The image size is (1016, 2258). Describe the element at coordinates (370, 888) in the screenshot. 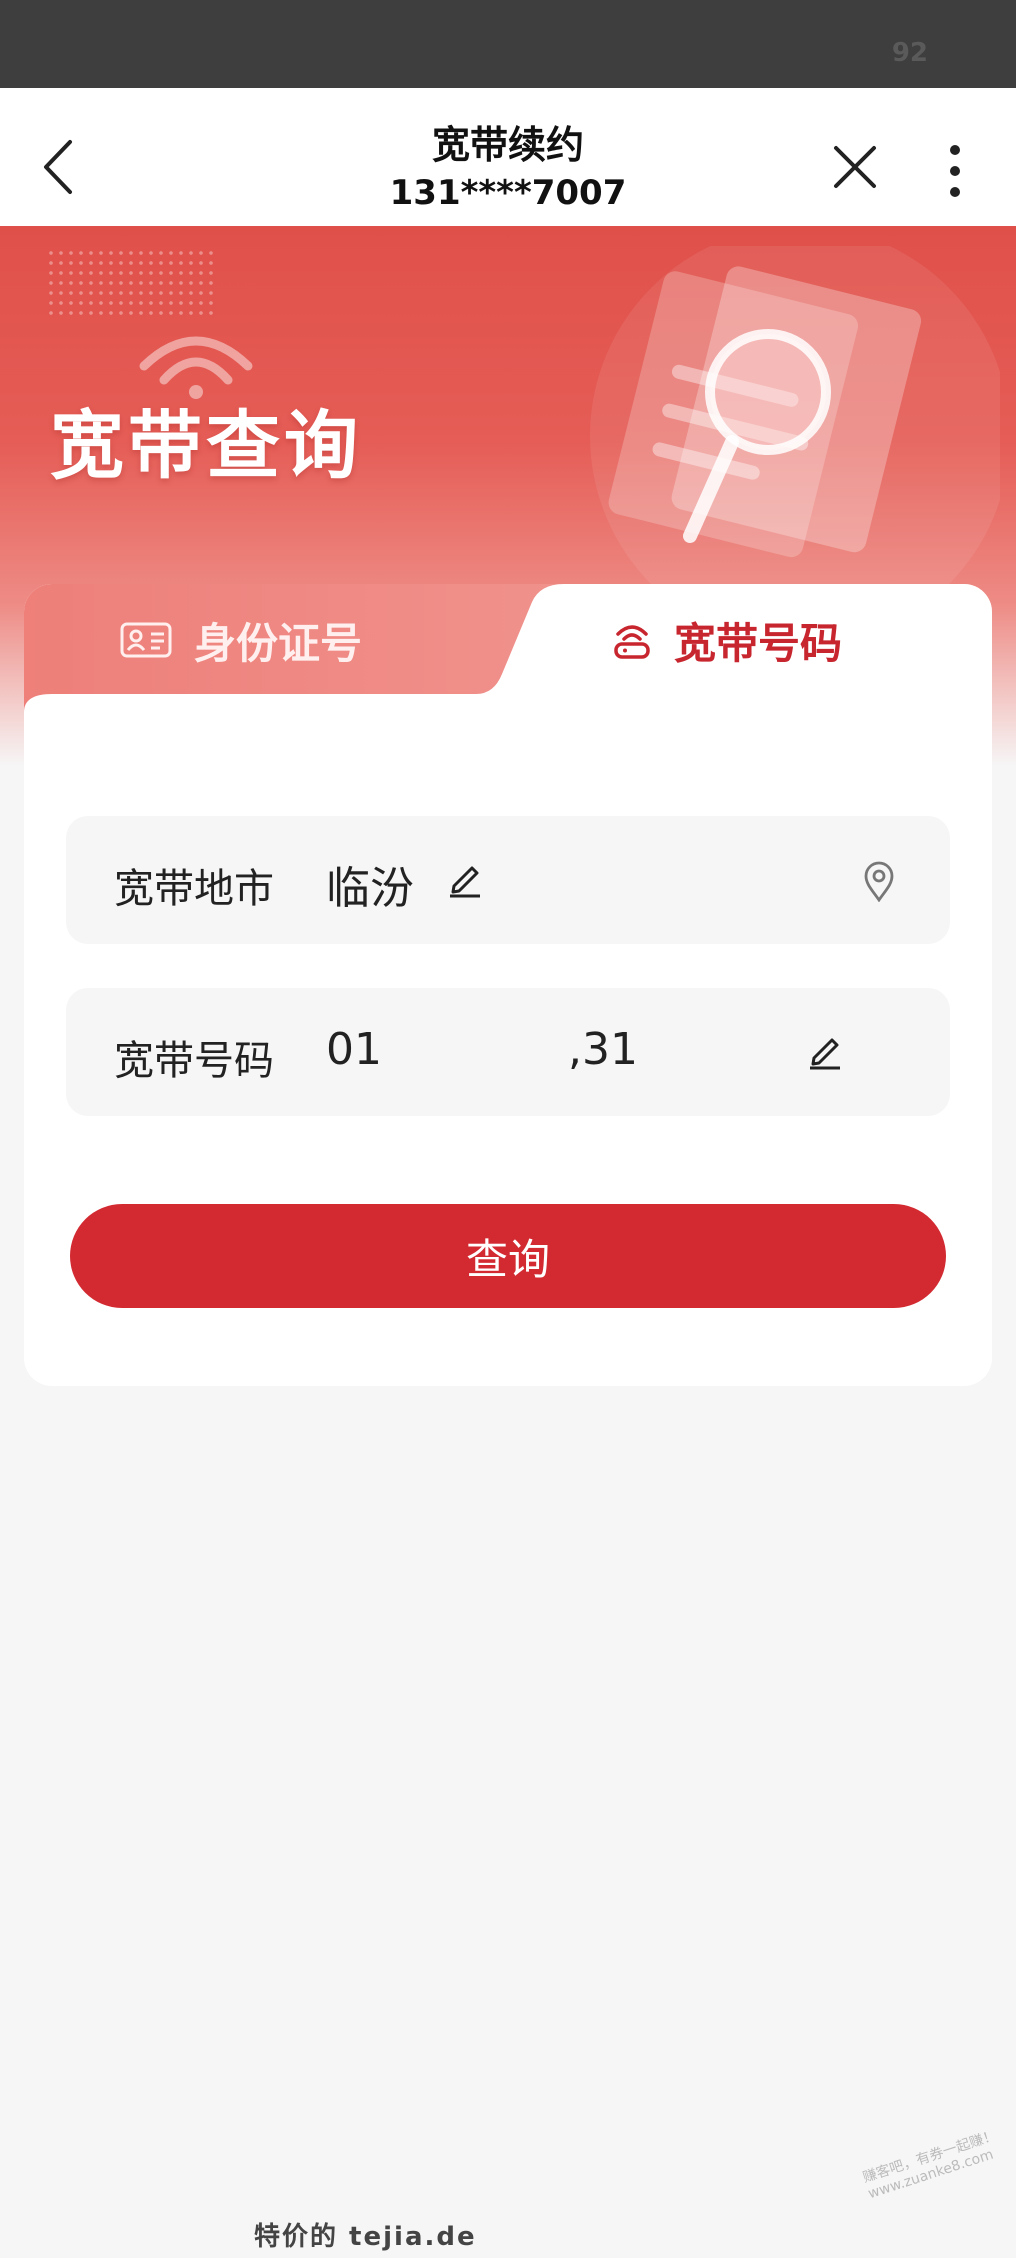

I see `city-value: 临汾` at that location.